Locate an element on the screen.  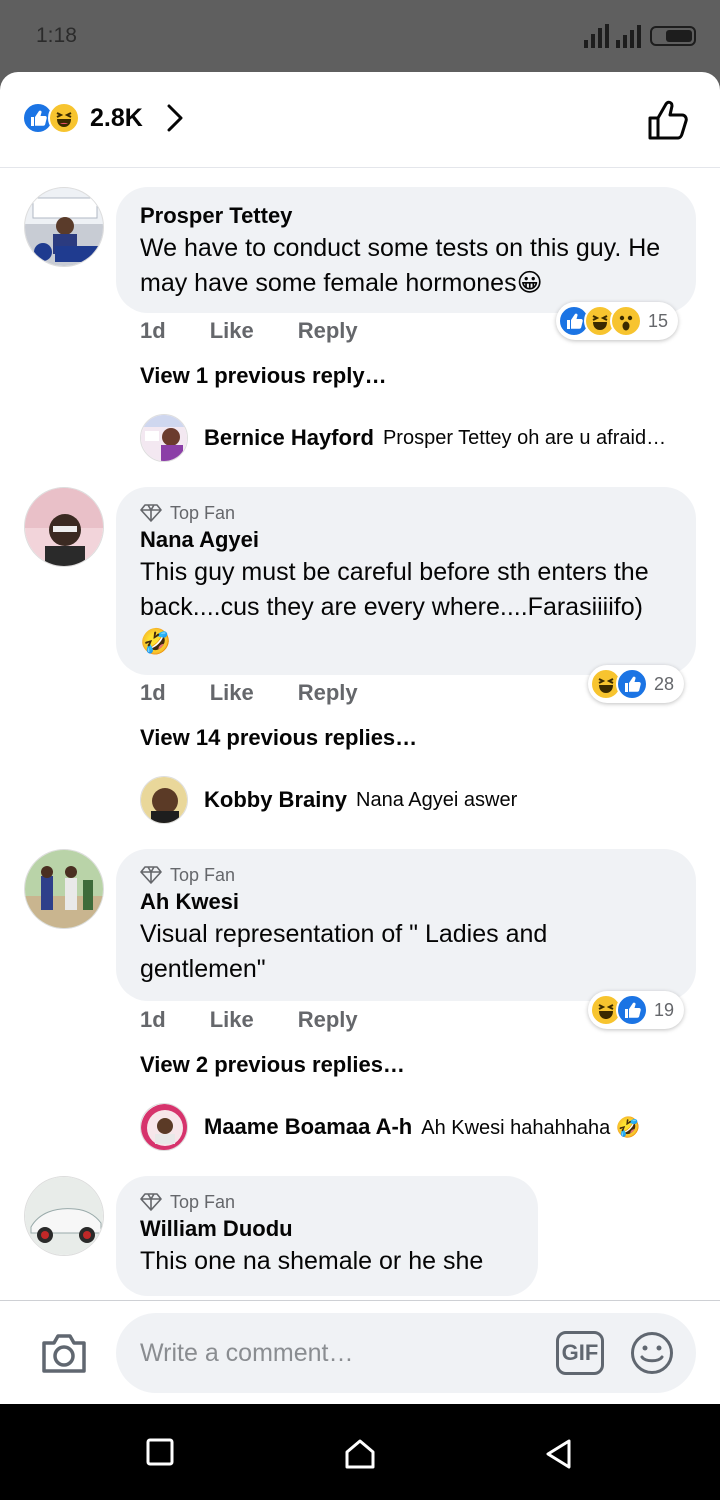
comment-author: Ah Kwesi is located at coordinates (406, 902).